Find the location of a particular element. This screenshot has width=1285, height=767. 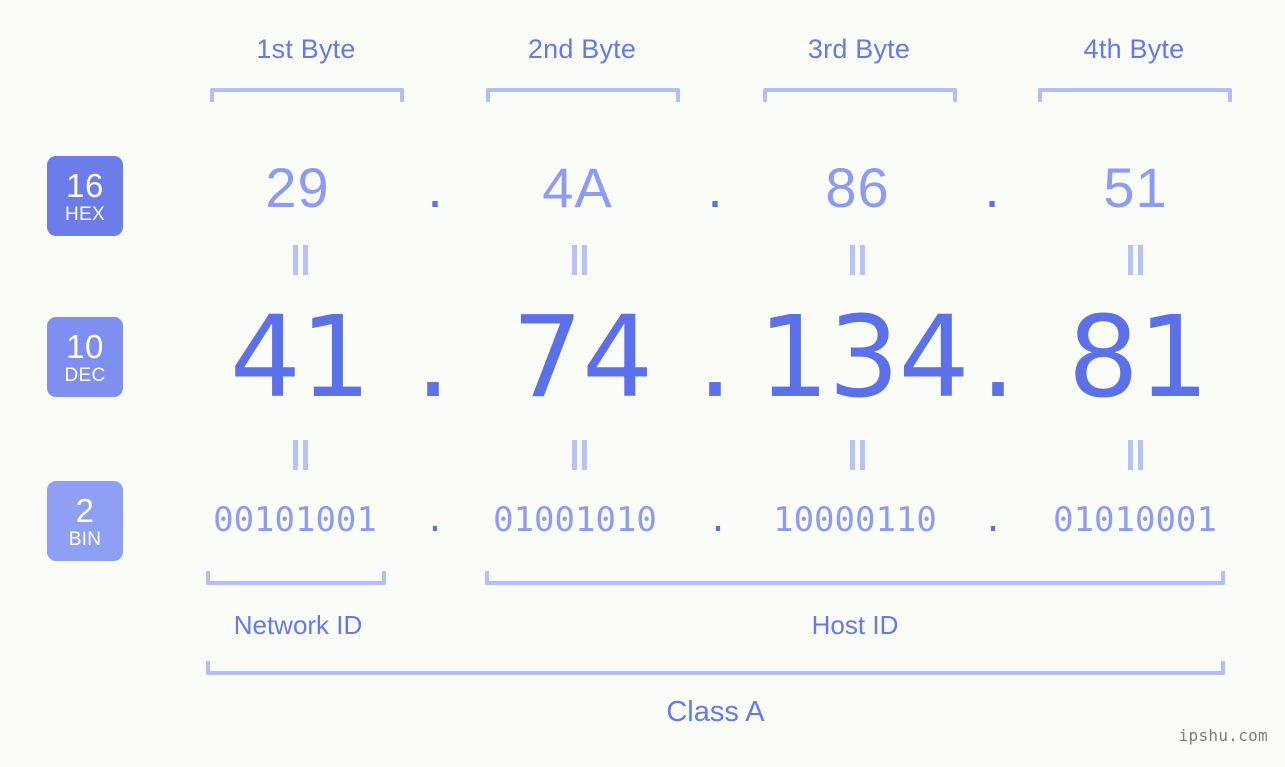

dec-octet-2: 74 is located at coordinates (582, 358).